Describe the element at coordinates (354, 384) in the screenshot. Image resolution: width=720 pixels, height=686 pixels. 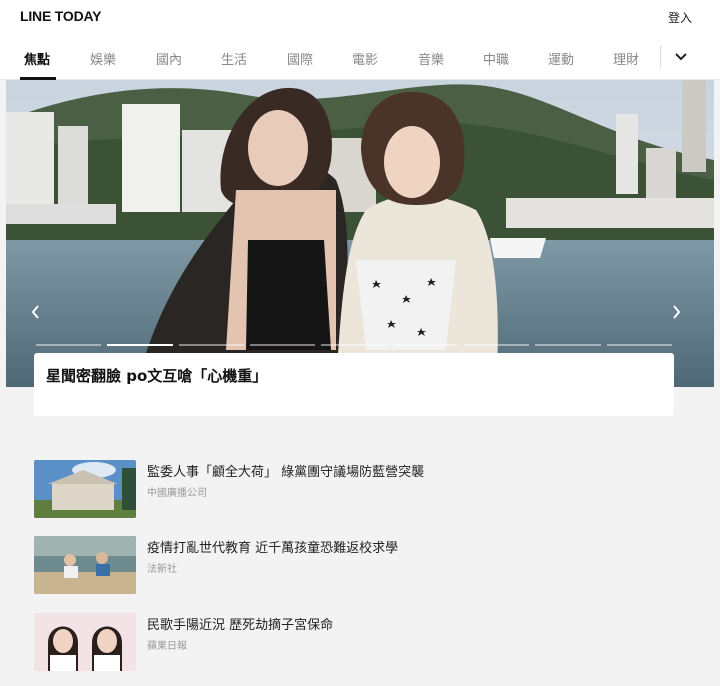
I see `featured-headline-card: 星聞密翻臉 po文互嗆「心機重」` at that location.